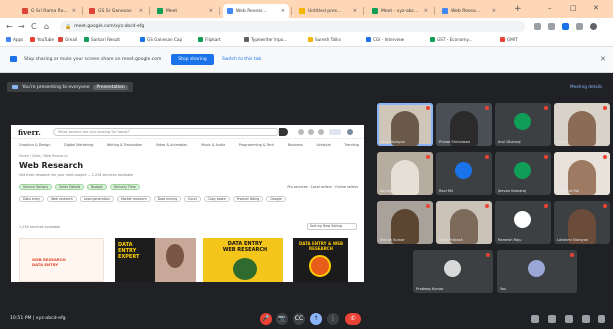  What do you see at coordinates (34, 26) in the screenshot?
I see `reload-button: C` at bounding box center [34, 26].